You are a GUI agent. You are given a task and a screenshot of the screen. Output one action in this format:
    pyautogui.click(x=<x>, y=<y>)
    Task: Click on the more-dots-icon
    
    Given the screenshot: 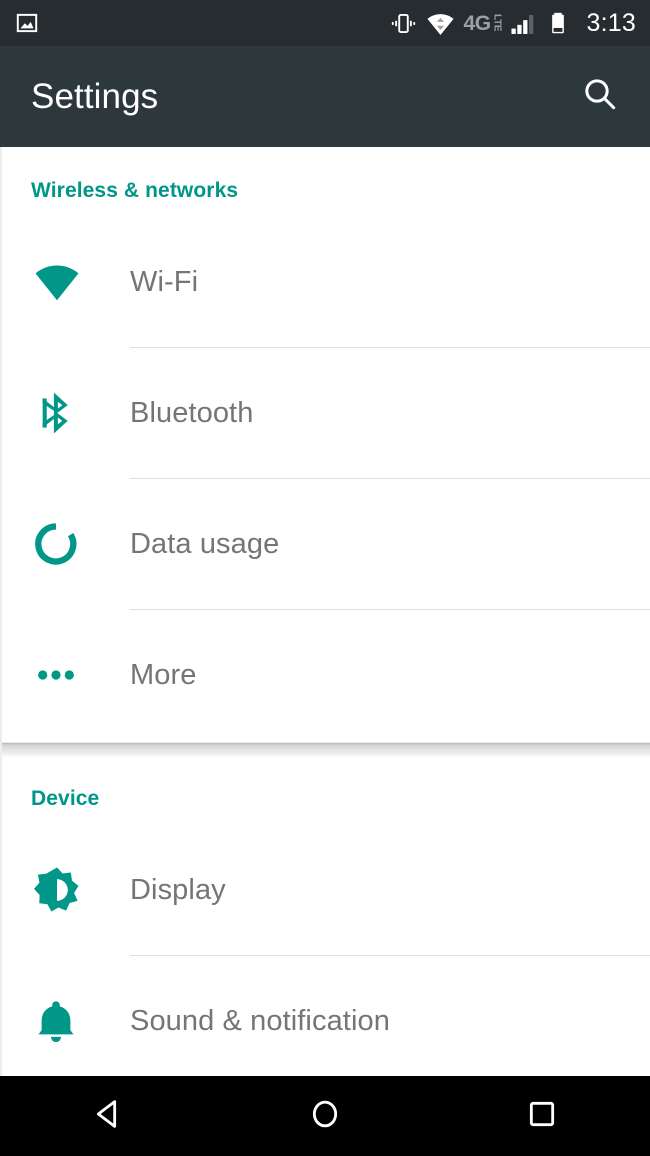 What is the action you would take?
    pyautogui.click(x=66, y=675)
    